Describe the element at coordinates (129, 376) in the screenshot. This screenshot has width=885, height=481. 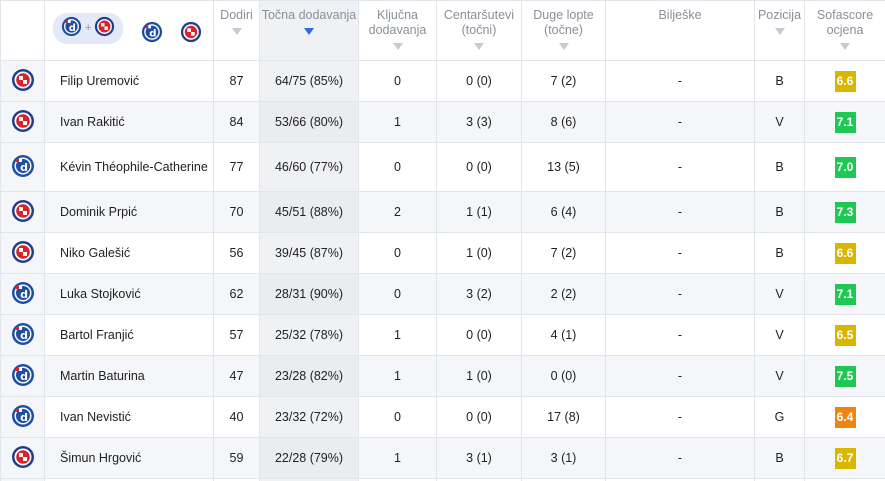
I see `player-name: Martin Baturina` at that location.